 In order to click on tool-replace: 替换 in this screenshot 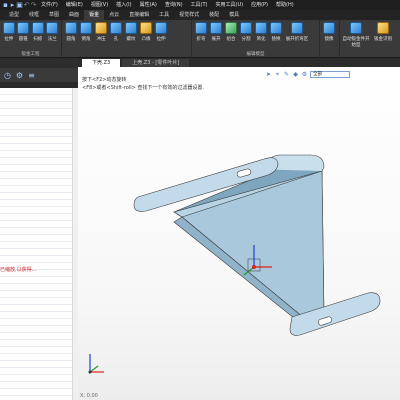, I will do `click(276, 32)`.